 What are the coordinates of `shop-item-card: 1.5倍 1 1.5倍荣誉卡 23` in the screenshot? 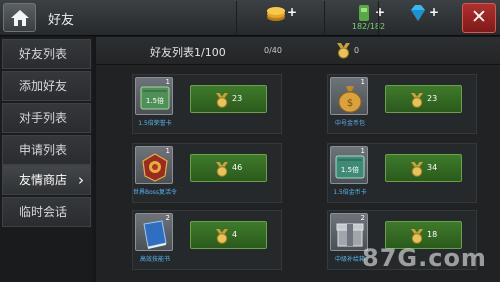 It's located at (207, 104).